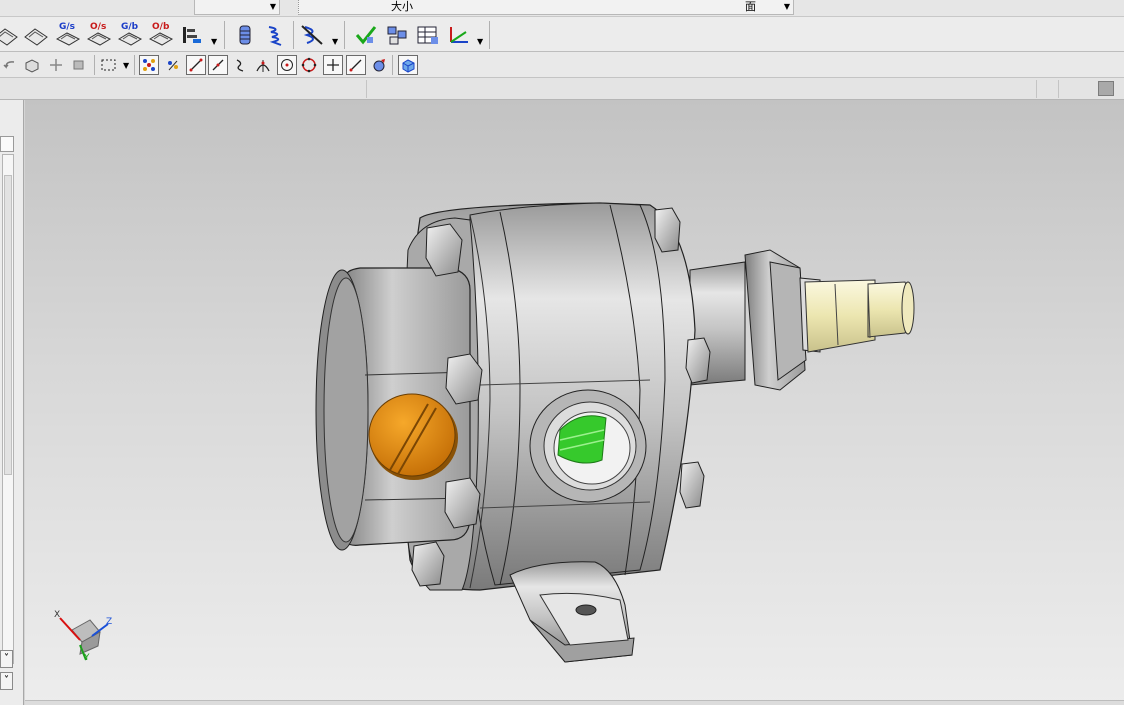 The image size is (1124, 705). I want to click on analysis-toolbar: G/s O/s G/b O/b ▼ ▼ ▼, so click(562, 34).